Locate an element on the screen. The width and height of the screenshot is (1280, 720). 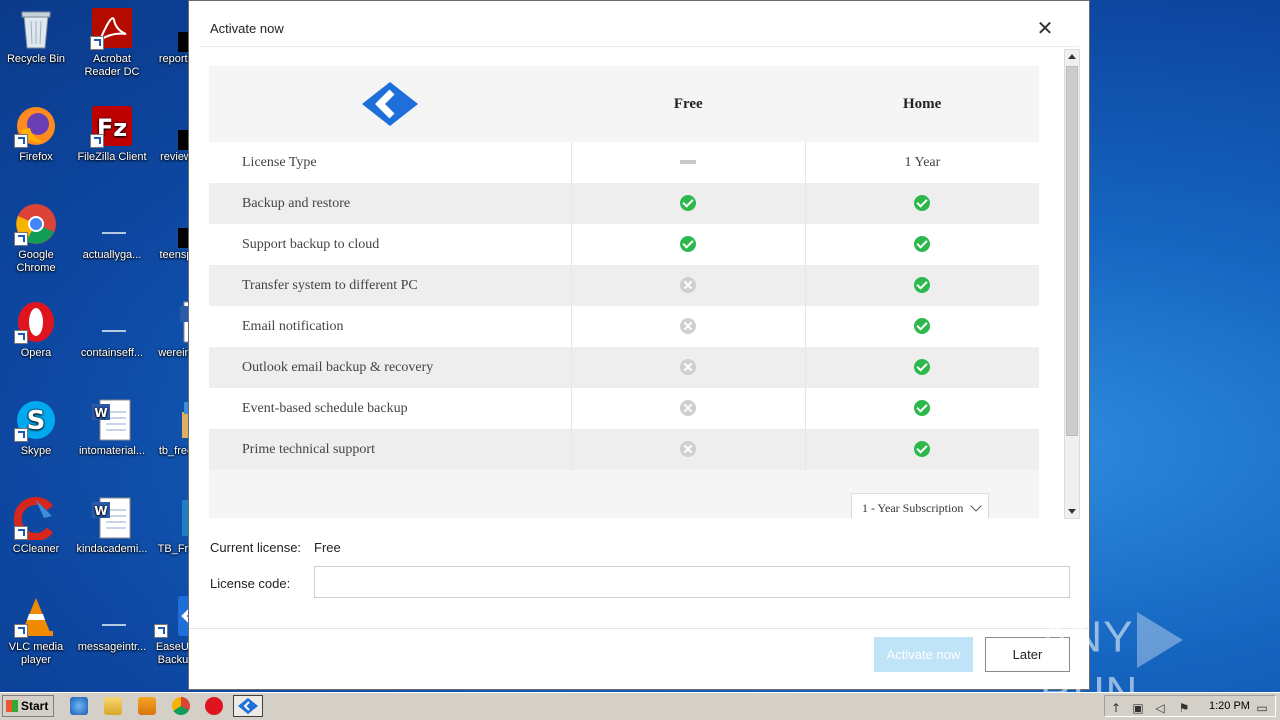
svg-text: W is located at coordinates (100, 511).